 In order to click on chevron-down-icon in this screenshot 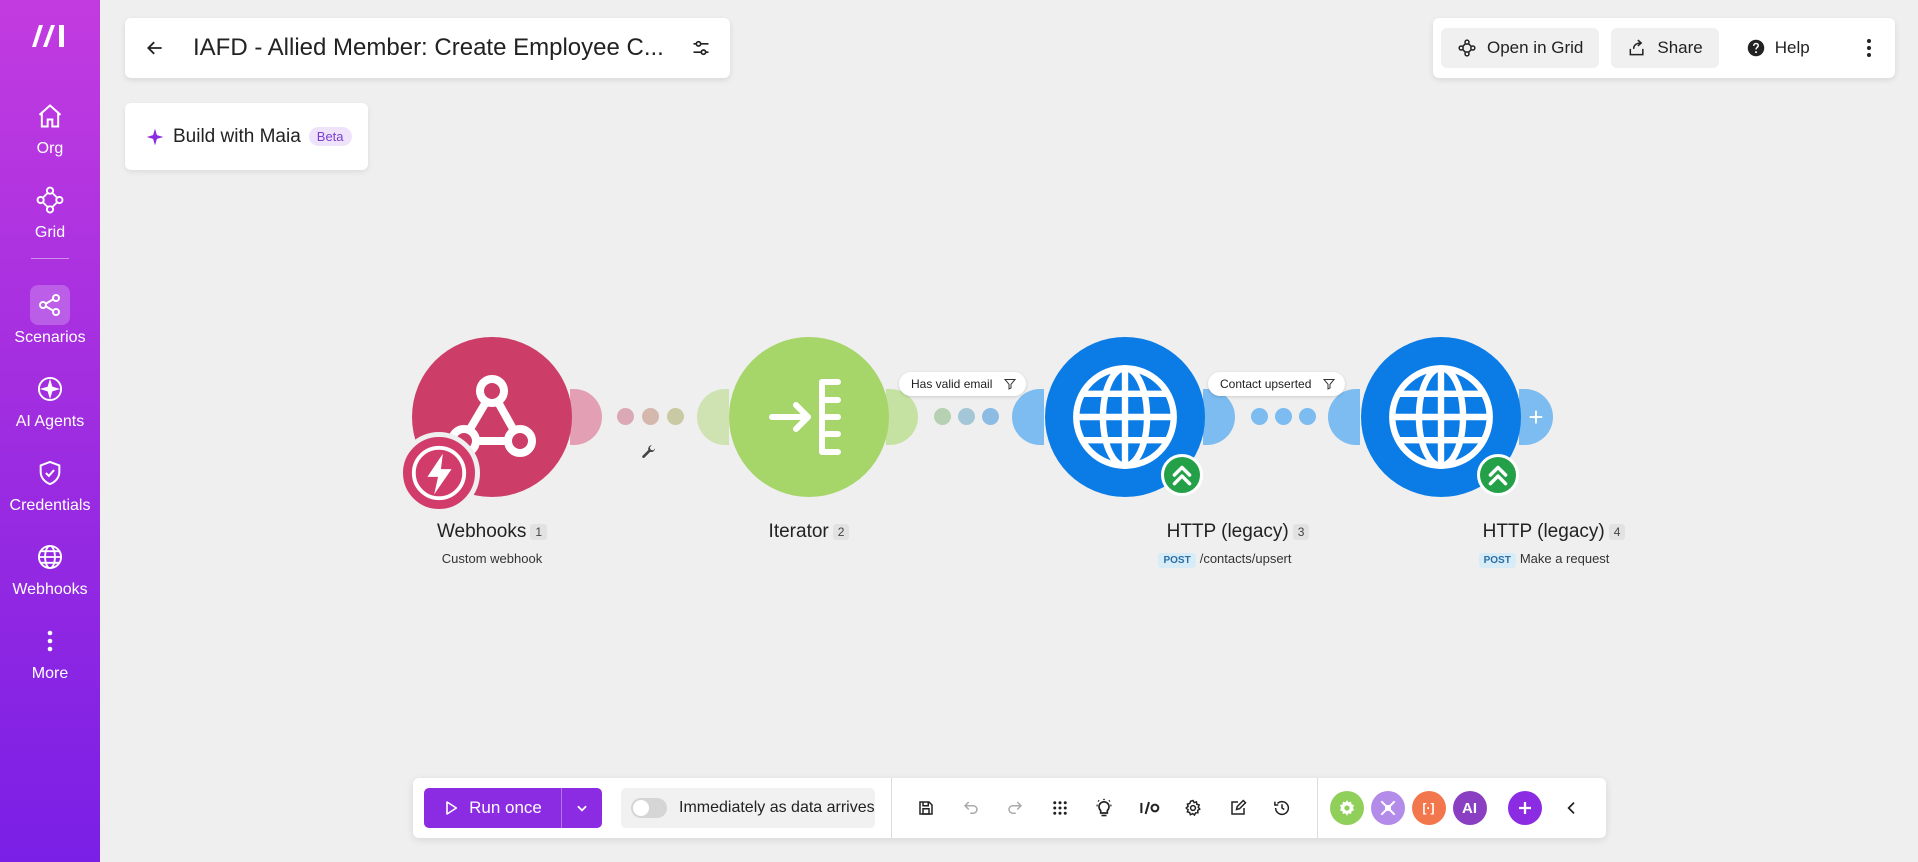, I will do `click(582, 808)`.